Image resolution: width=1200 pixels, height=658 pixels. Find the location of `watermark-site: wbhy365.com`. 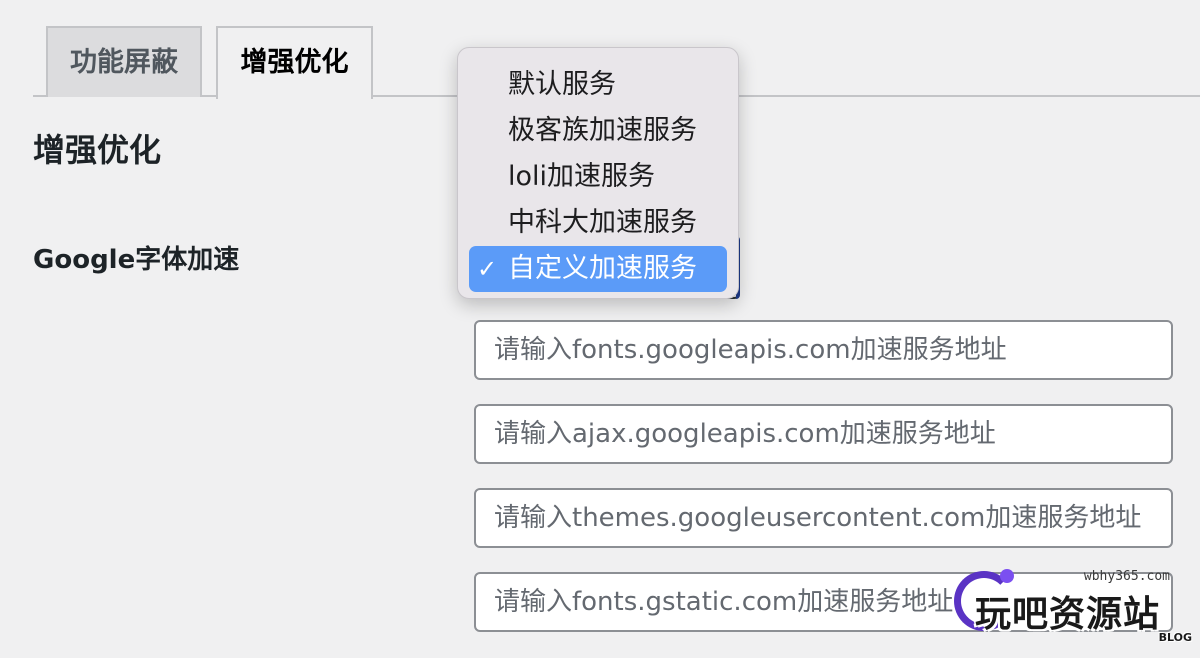

watermark-site: wbhy365.com is located at coordinates (1126, 576).